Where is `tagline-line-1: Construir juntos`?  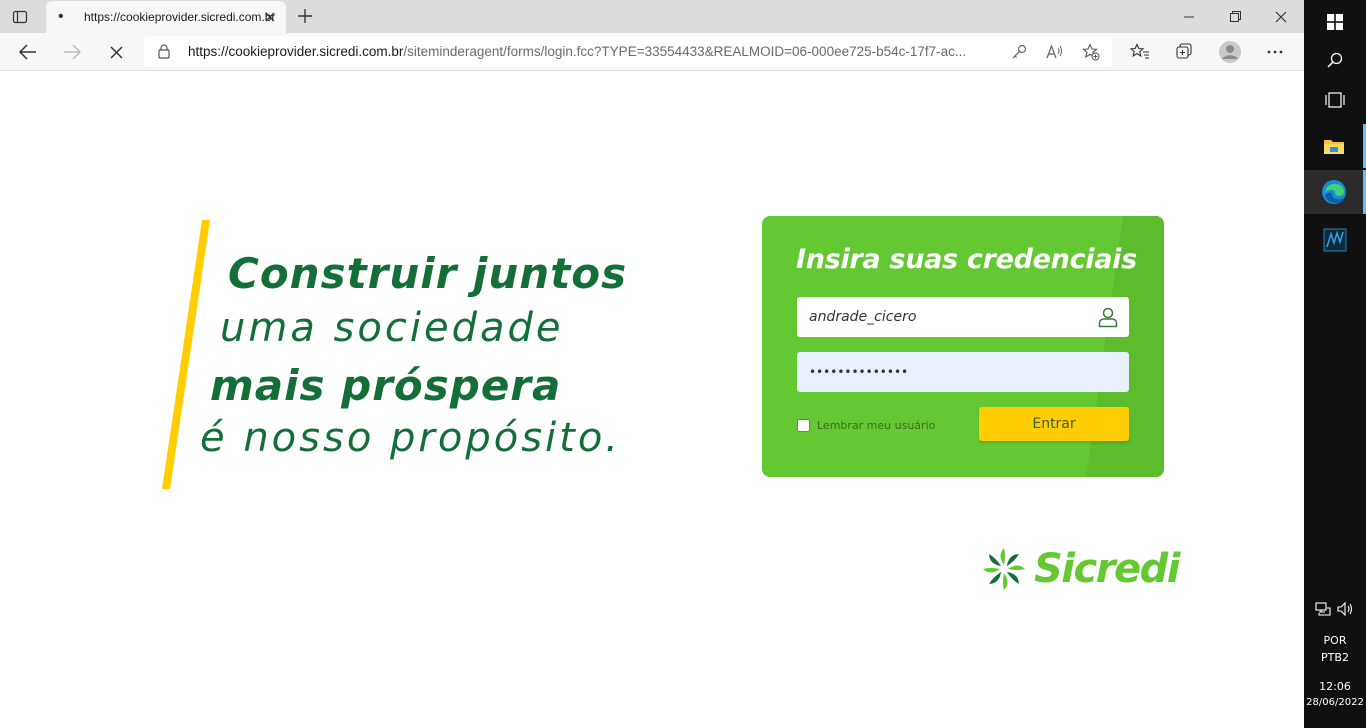
tagline-line-1: Construir juntos is located at coordinates (428, 273).